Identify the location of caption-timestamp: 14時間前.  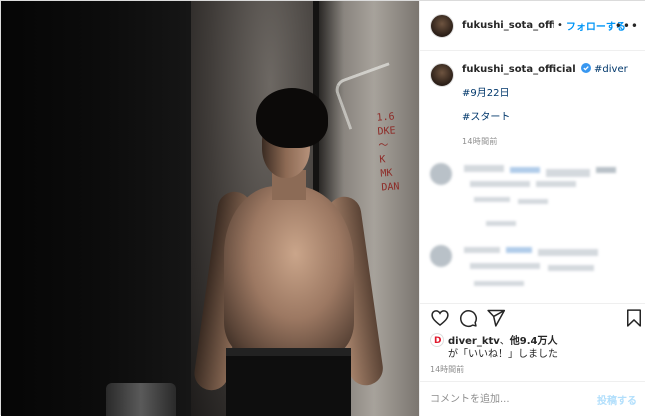
(480, 141).